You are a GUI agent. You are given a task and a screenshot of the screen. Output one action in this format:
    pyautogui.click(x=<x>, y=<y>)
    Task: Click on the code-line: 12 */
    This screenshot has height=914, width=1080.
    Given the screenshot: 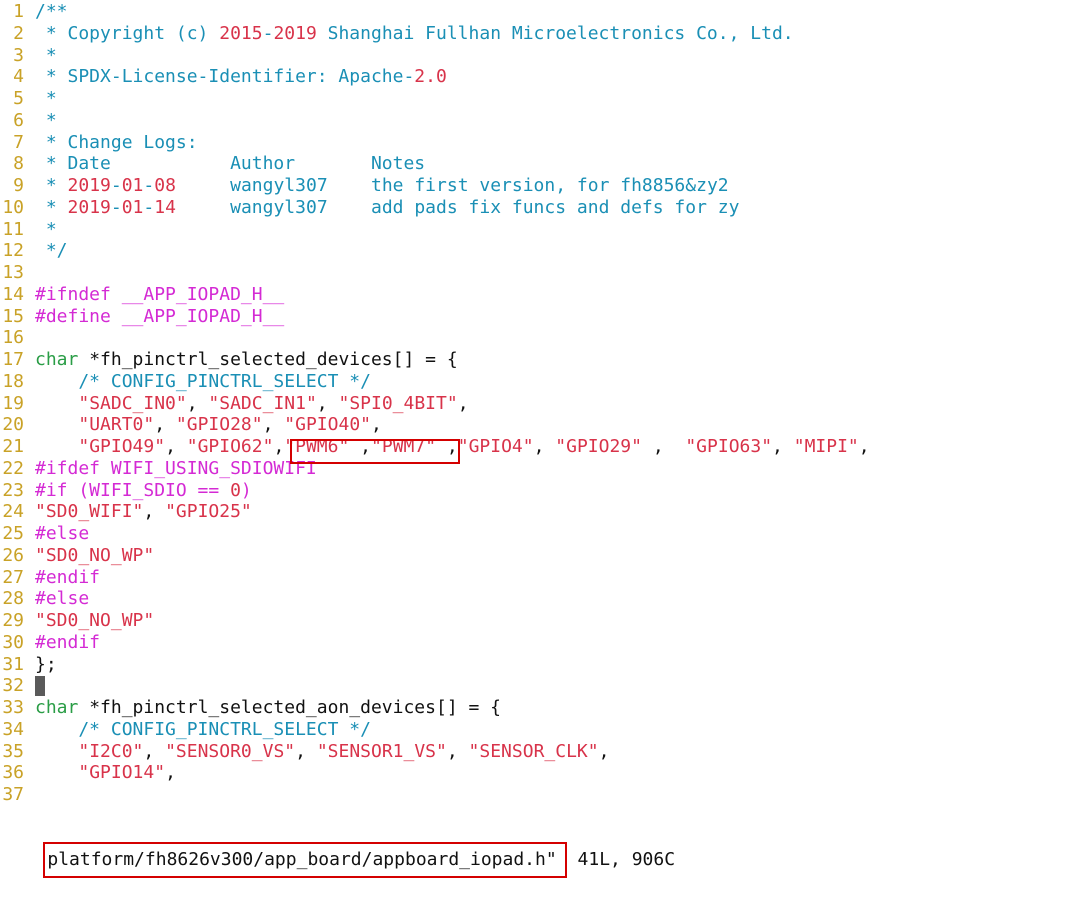 What is the action you would take?
    pyautogui.click(x=33, y=251)
    